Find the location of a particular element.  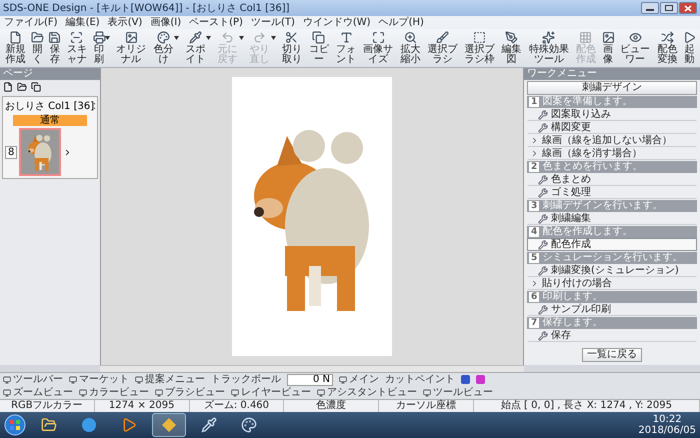

toolbar-button: スキャナ is located at coordinates (77, 48).